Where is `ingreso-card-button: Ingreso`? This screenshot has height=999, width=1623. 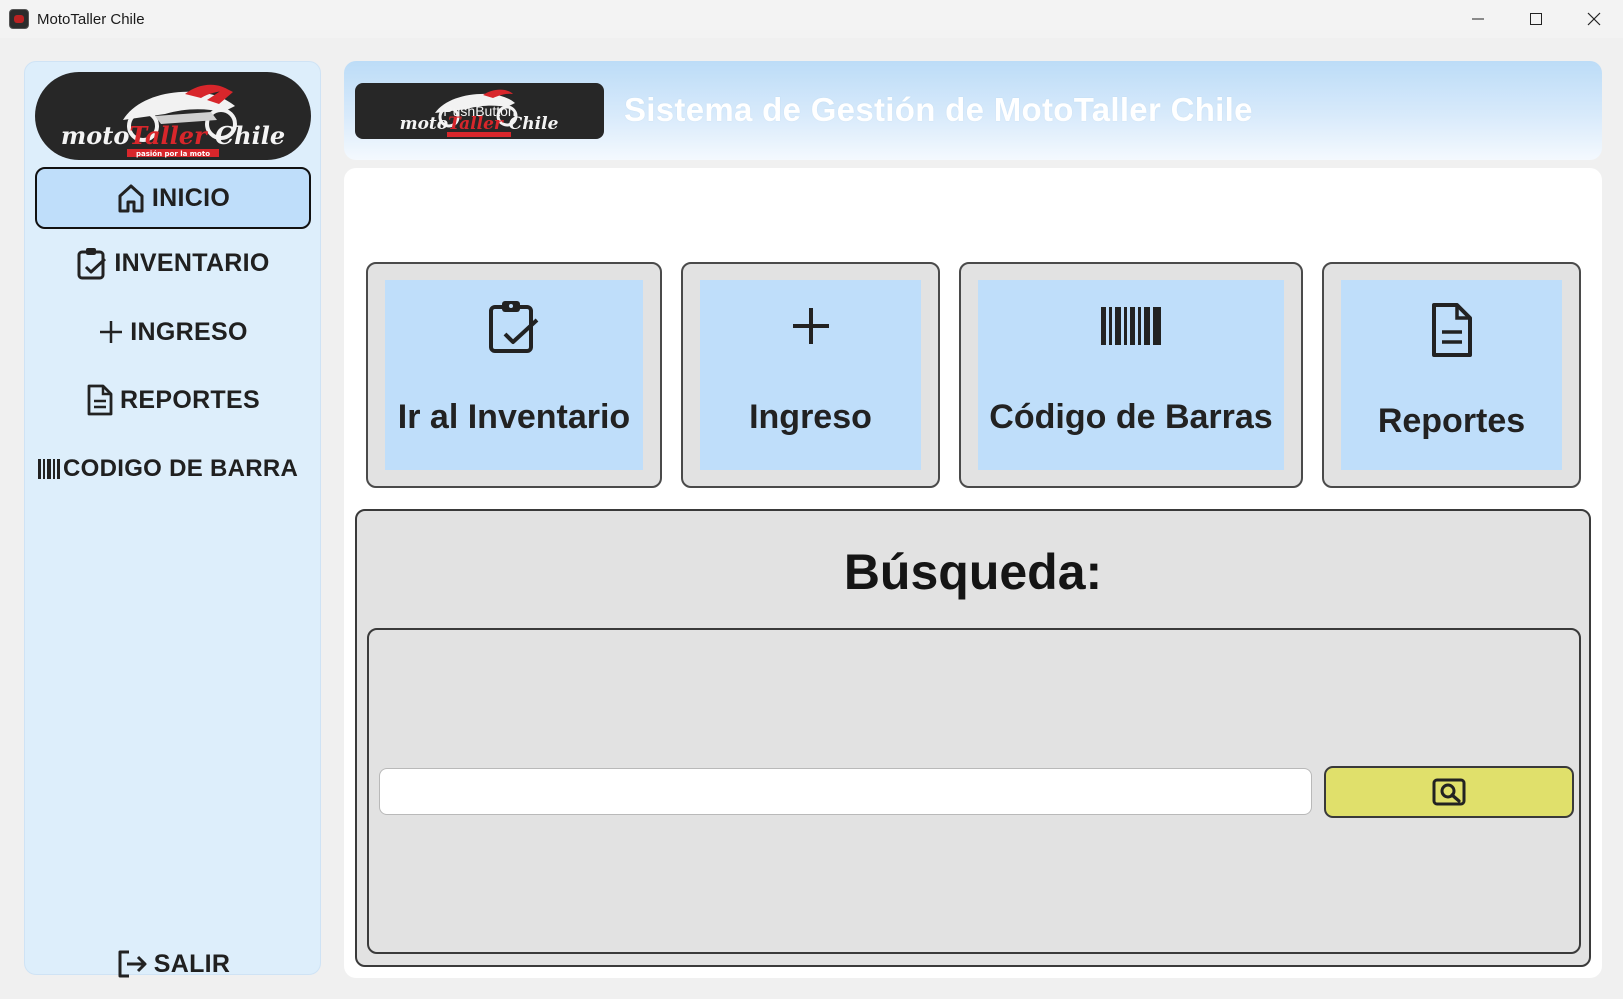
ingreso-card-button: Ingreso is located at coordinates (810, 375).